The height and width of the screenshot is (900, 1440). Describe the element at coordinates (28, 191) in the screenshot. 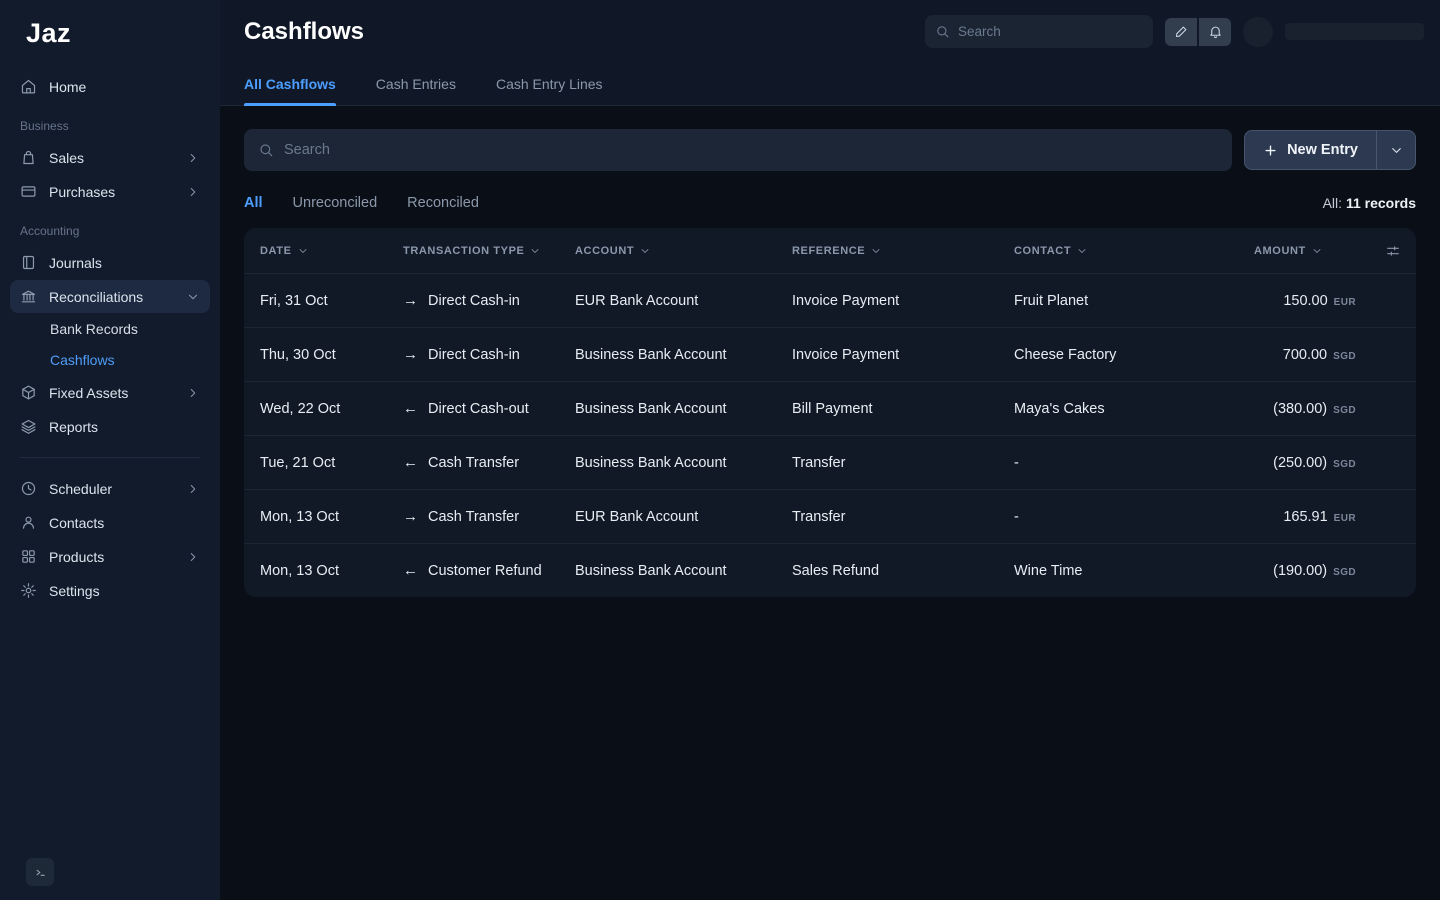

I see `purchases-icon` at that location.